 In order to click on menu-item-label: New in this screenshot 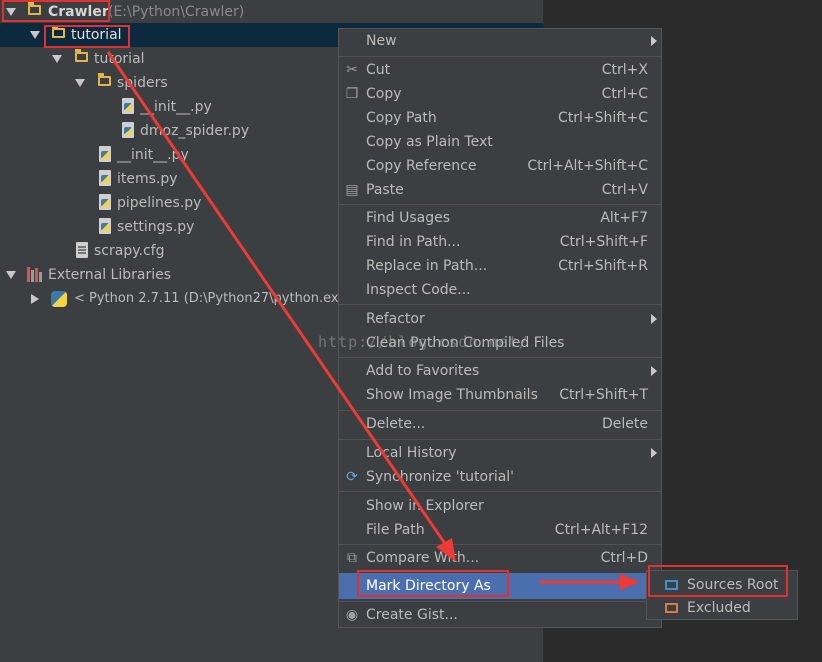, I will do `click(381, 41)`.